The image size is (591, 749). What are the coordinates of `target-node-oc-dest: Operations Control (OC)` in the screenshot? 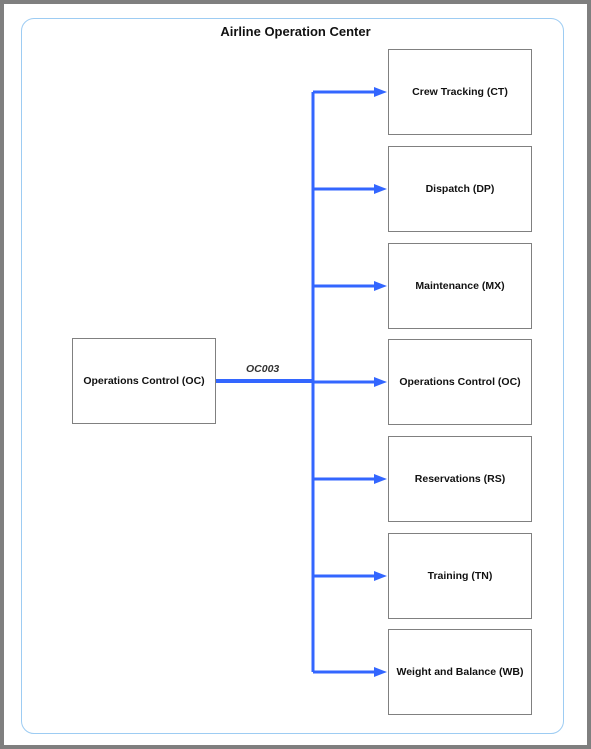 It's located at (460, 382).